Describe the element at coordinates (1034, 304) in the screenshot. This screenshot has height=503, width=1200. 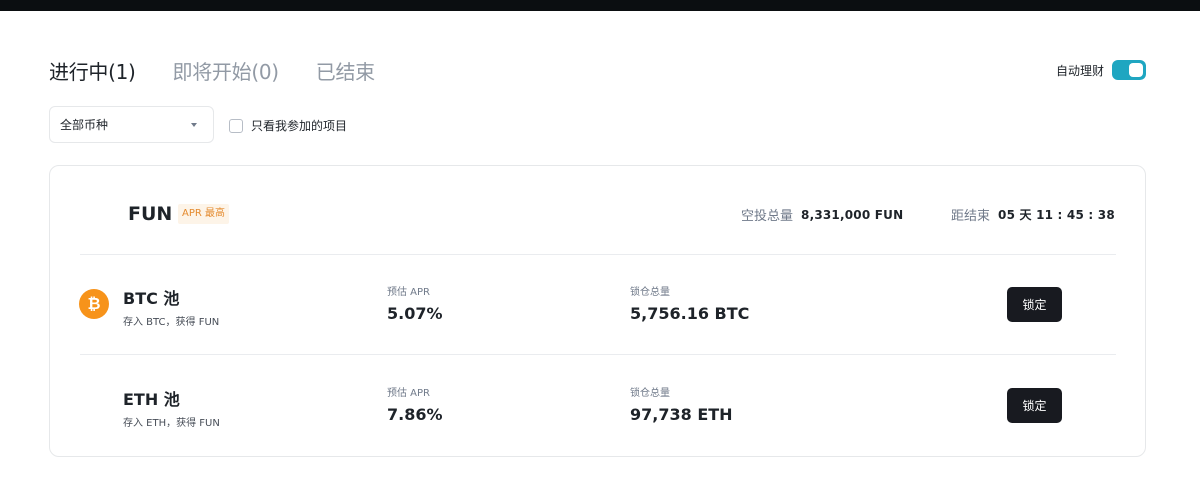
I see `lock-button-btc: 锁定` at that location.